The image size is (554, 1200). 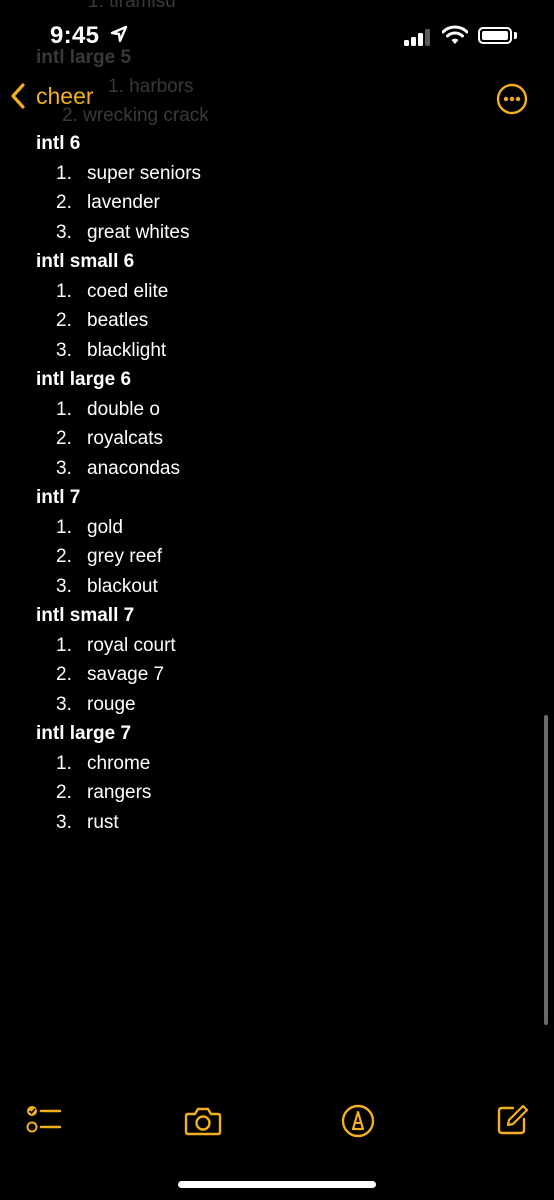 What do you see at coordinates (119, 792) in the screenshot?
I see `list-item-text: rangers` at bounding box center [119, 792].